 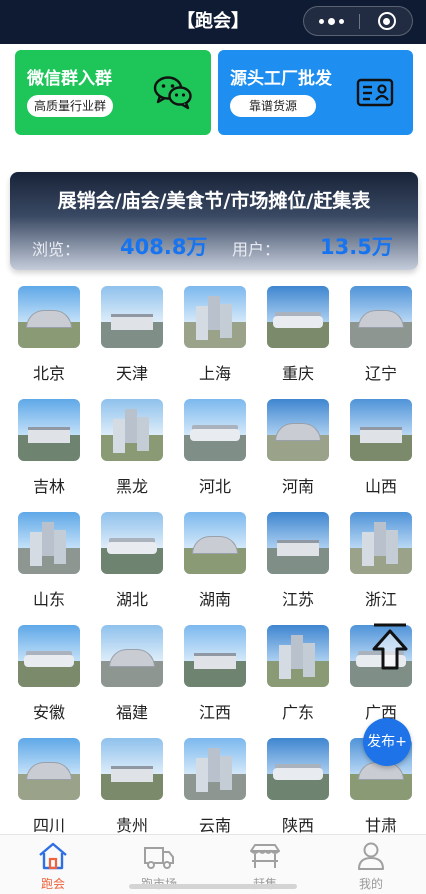 I want to click on stats-title: 展销会/庙会/美食节/市场摊位/赶集表, so click(x=214, y=201).